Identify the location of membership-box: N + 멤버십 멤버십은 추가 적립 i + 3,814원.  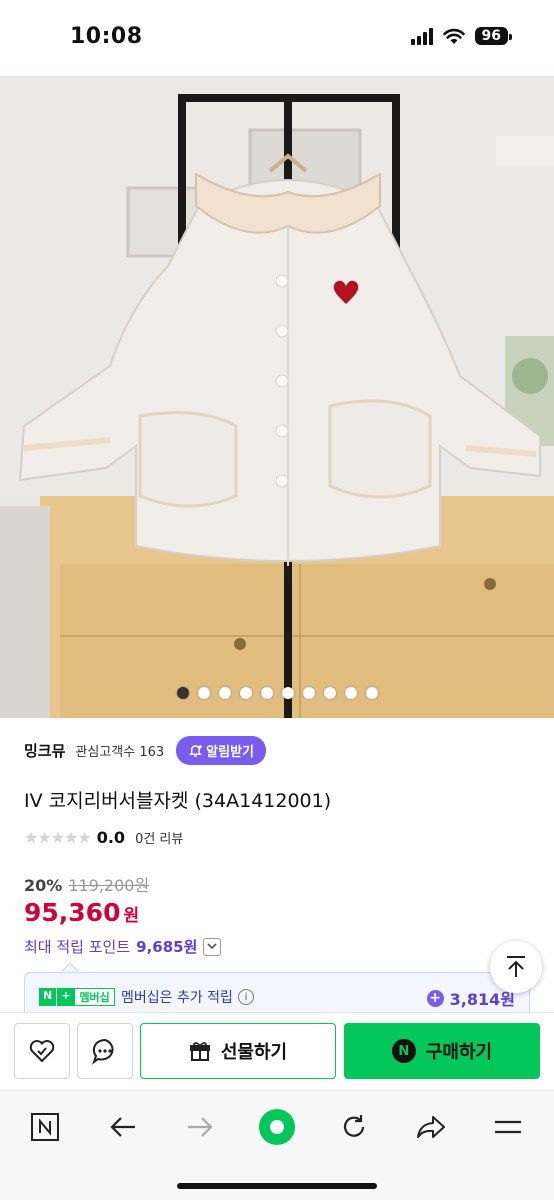
(277, 993).